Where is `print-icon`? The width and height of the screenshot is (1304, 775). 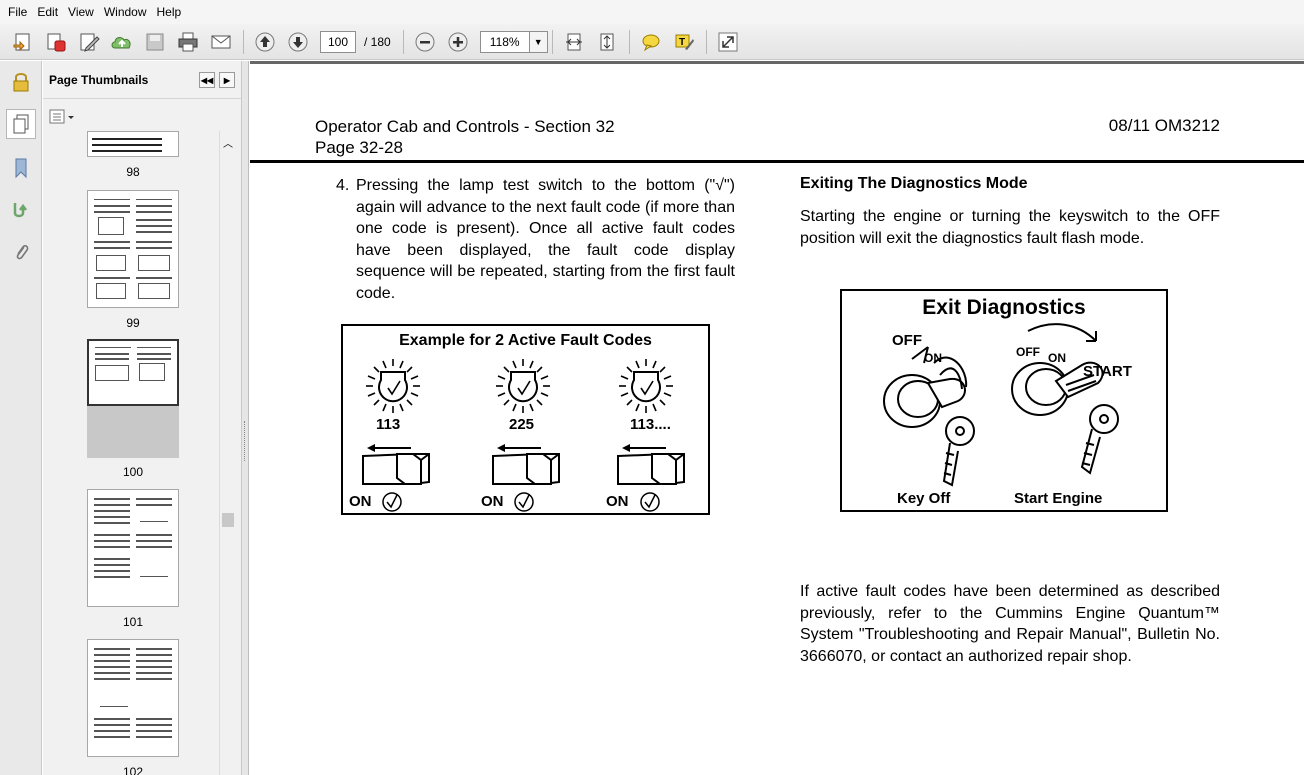 print-icon is located at coordinates (188, 41).